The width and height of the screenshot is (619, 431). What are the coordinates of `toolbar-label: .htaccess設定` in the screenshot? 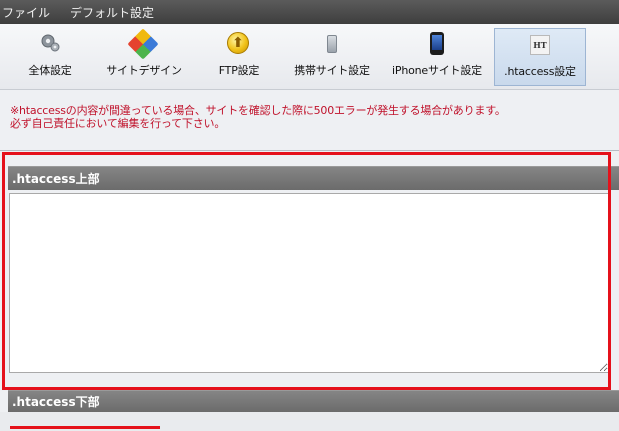 It's located at (540, 71).